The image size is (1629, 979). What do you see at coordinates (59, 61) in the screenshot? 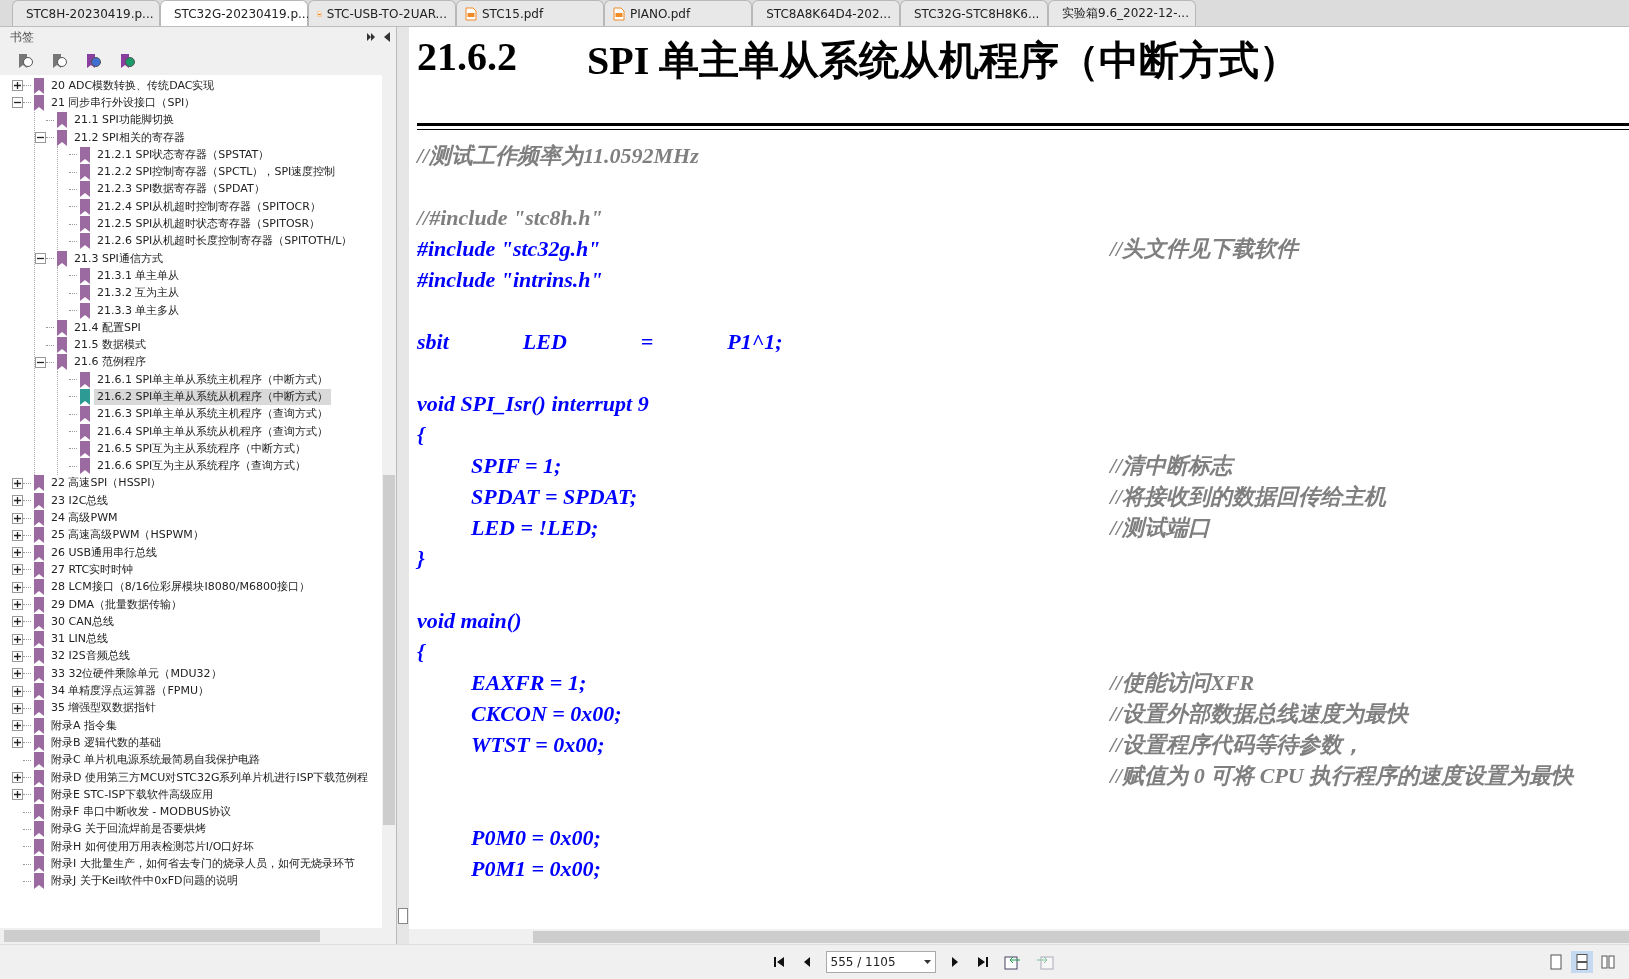
I see `bookmark-add-icon` at bounding box center [59, 61].